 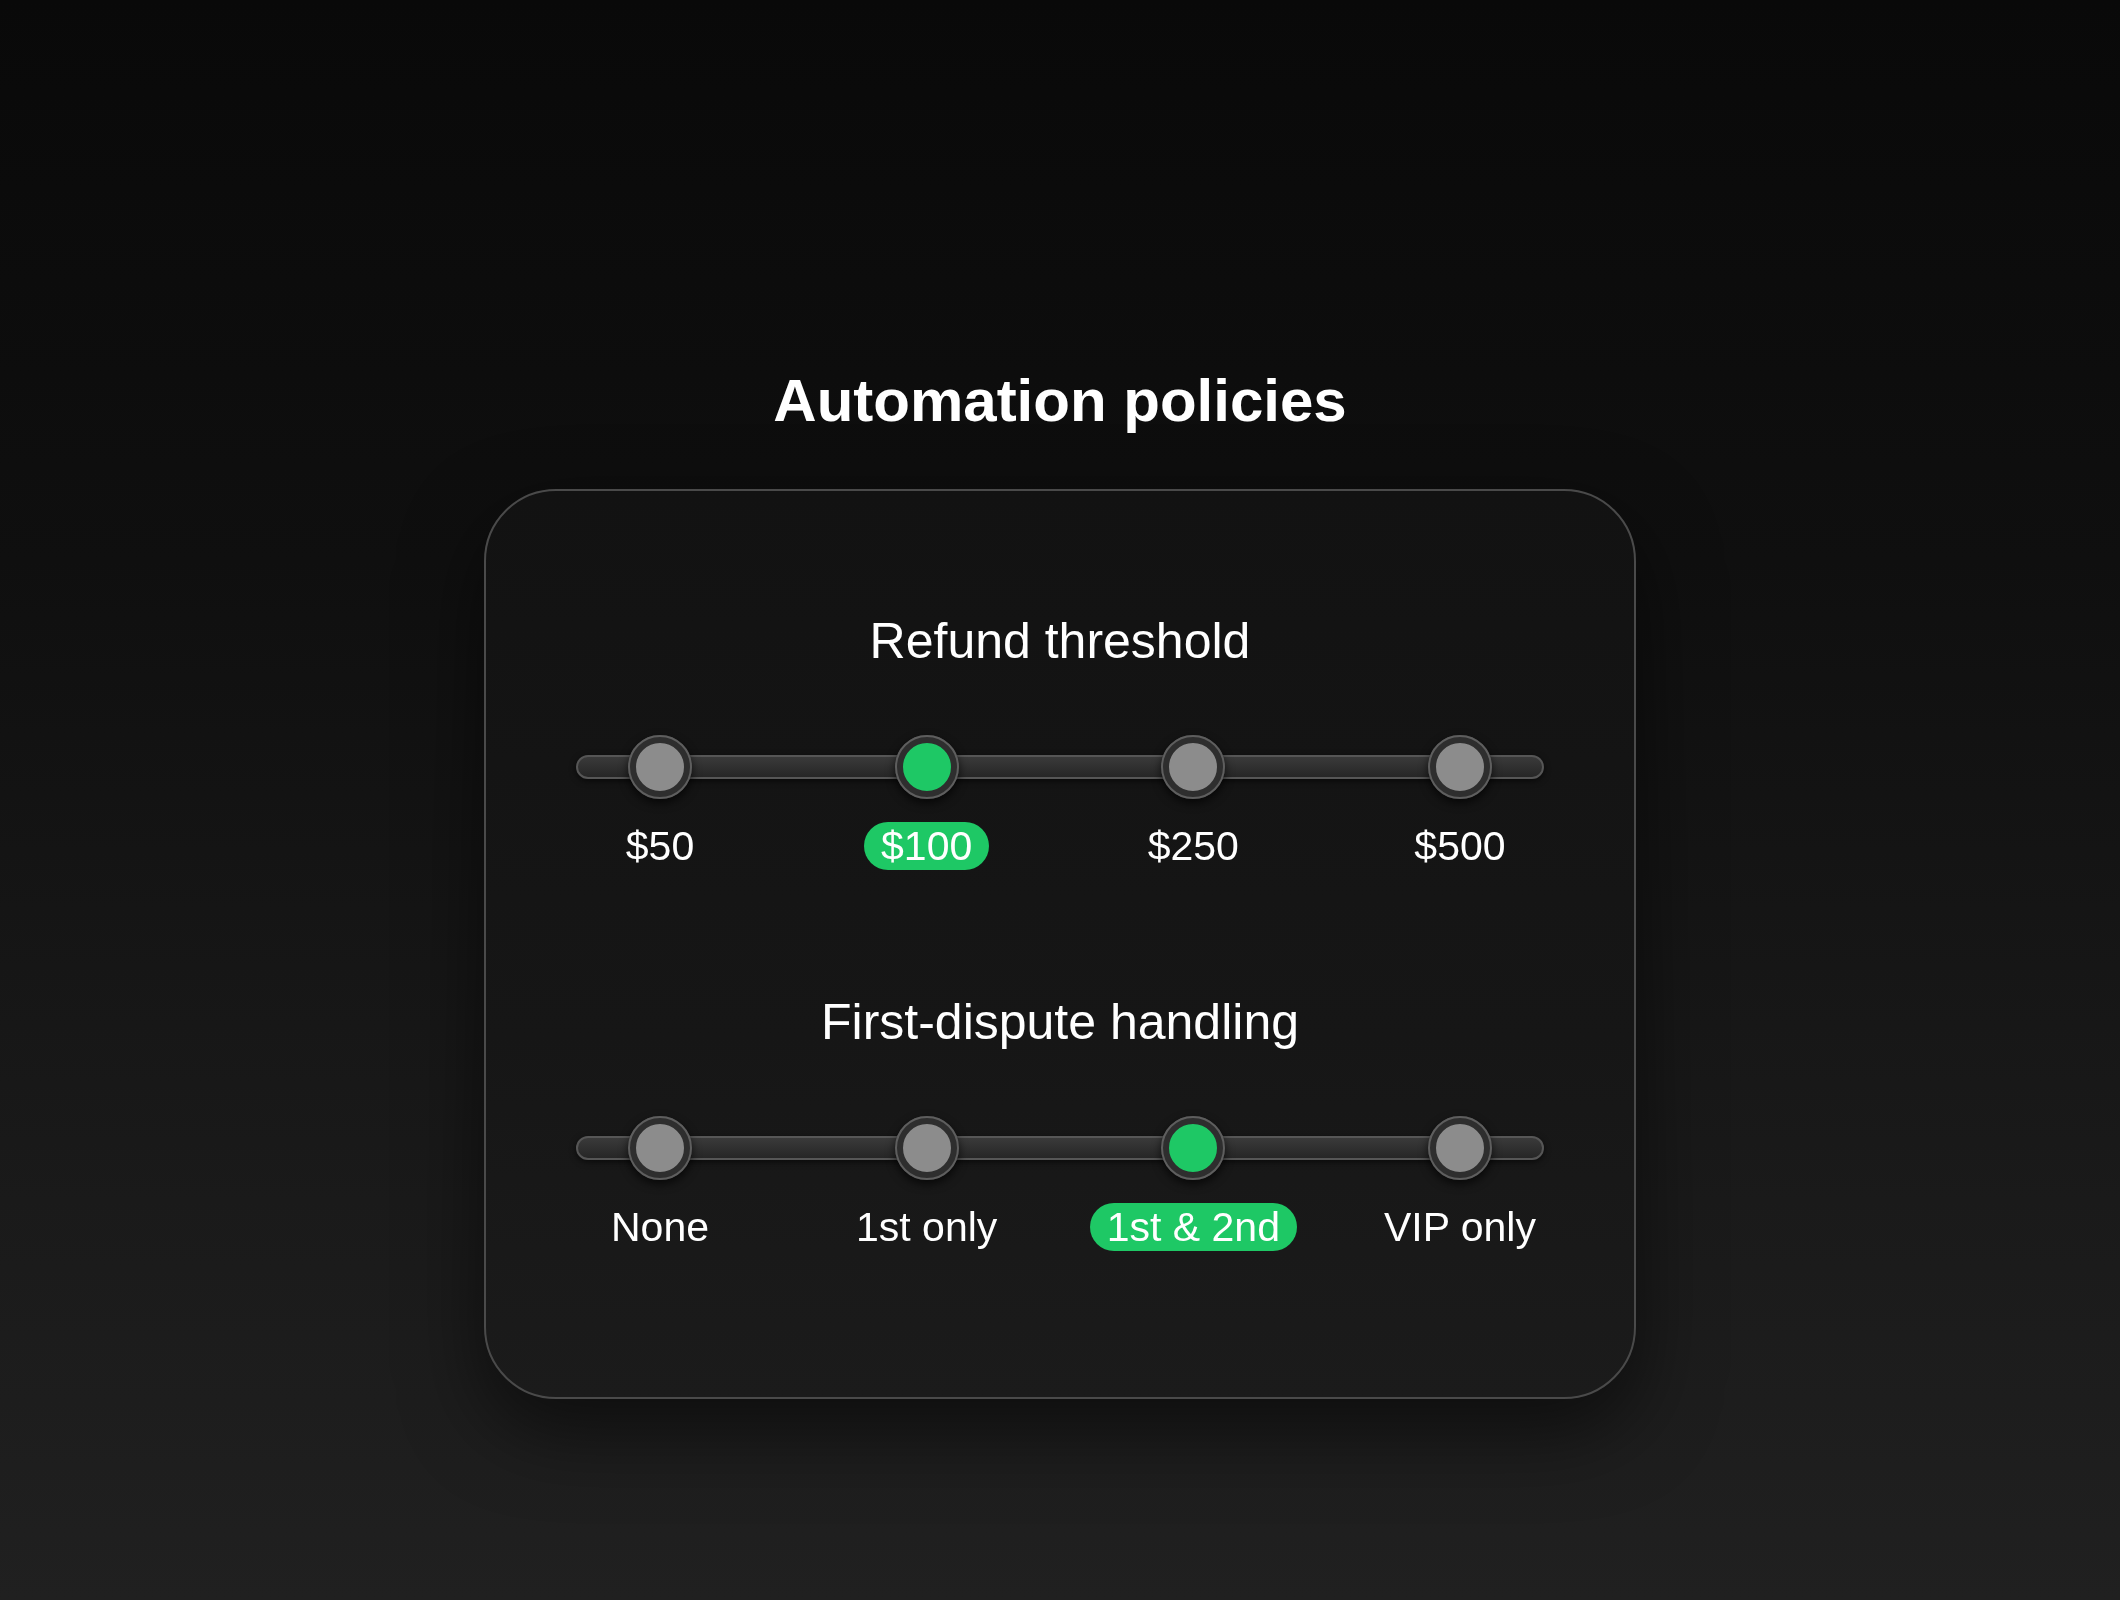 I want to click on section-title: First-dispute handling, so click(x=1060, y=1022).